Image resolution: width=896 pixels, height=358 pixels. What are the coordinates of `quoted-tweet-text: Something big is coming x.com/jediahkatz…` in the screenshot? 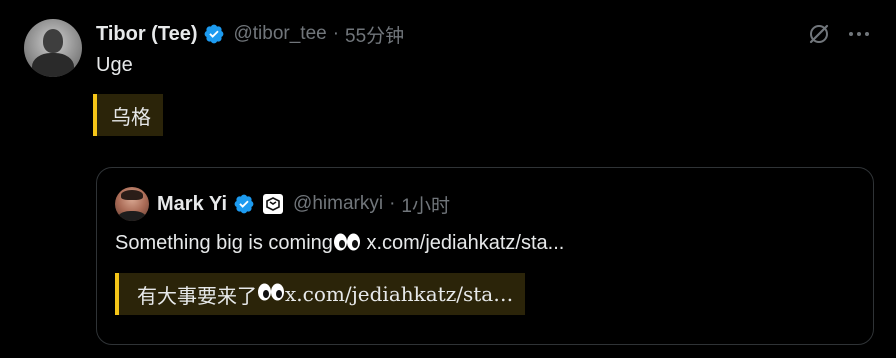 It's located at (339, 245).